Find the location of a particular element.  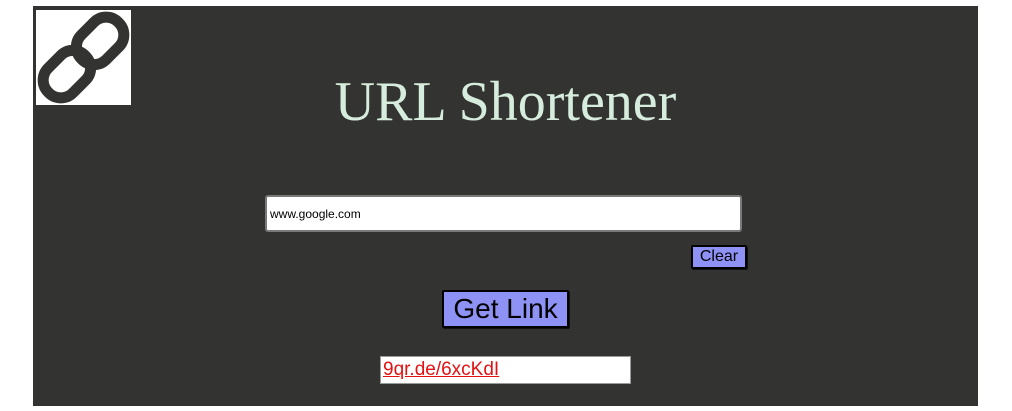

page-title: URL Shortener is located at coordinates (505, 102).